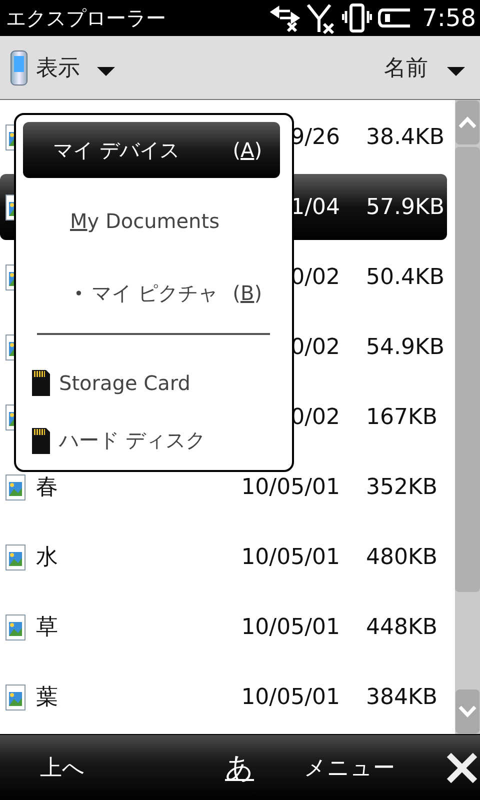 The height and width of the screenshot is (800, 480). I want to click on file-name: 春, so click(47, 487).